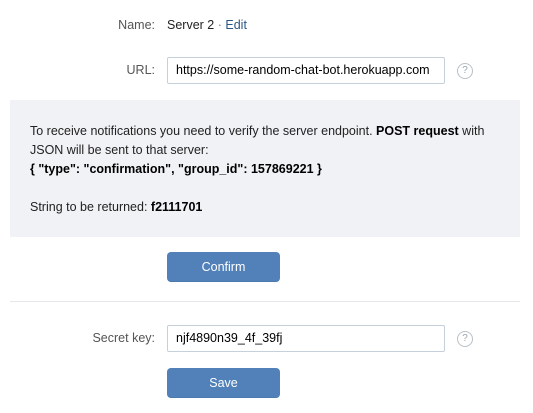  What do you see at coordinates (465, 339) in the screenshot?
I see `secret-key-help-icon: ?` at bounding box center [465, 339].